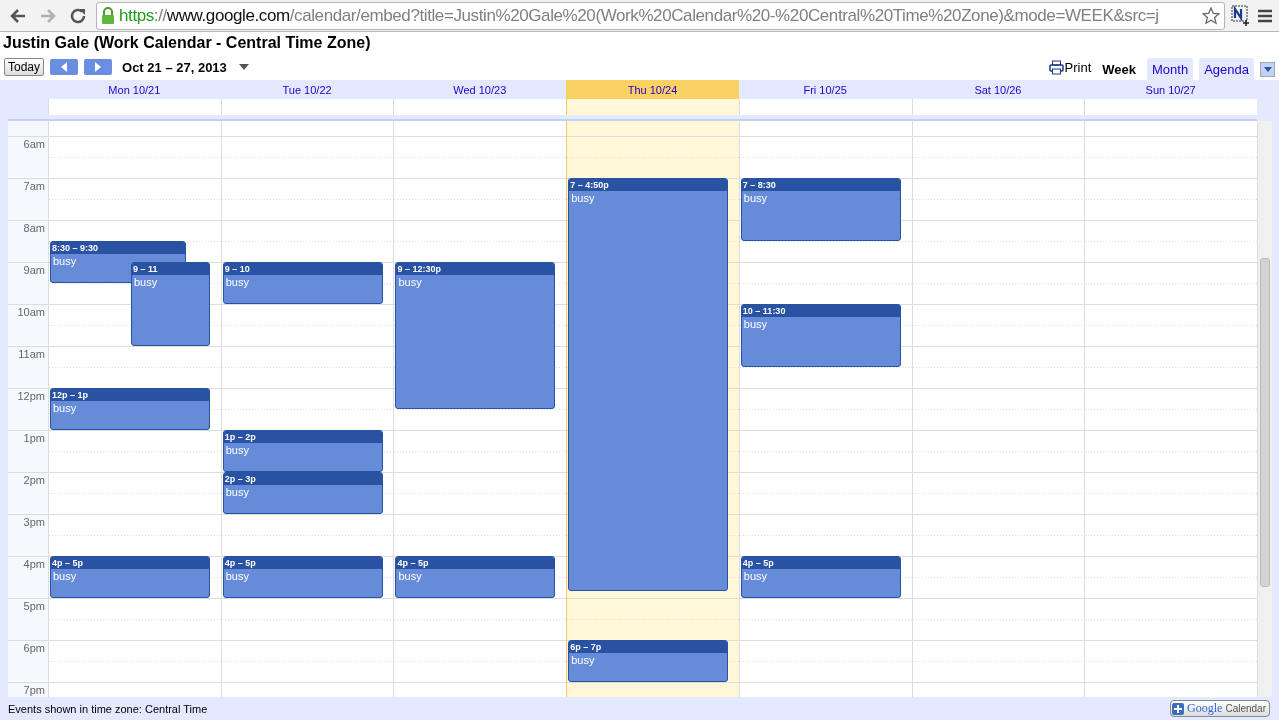  What do you see at coordinates (1265, 15) in the screenshot?
I see `menu-icon` at bounding box center [1265, 15].